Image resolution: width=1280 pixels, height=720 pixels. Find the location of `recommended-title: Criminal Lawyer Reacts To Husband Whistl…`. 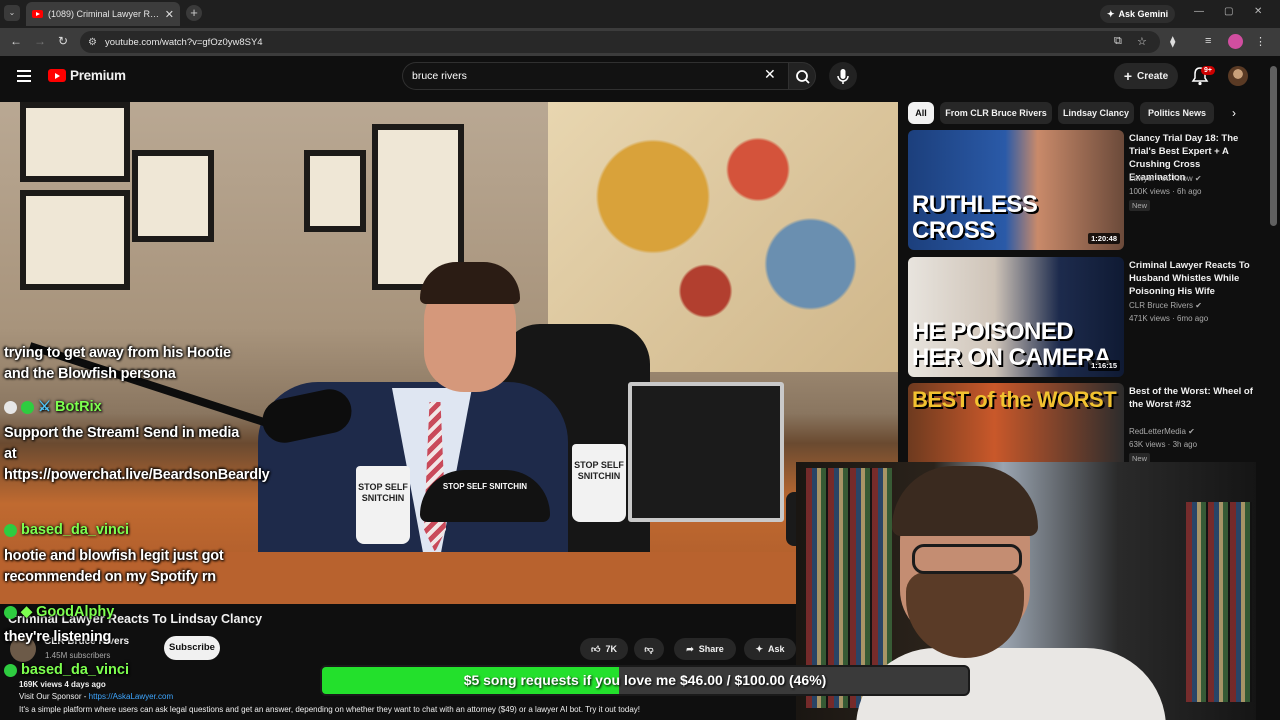

recommended-title: Criminal Lawyer Reacts To Husband Whistl… is located at coordinates (1193, 278).